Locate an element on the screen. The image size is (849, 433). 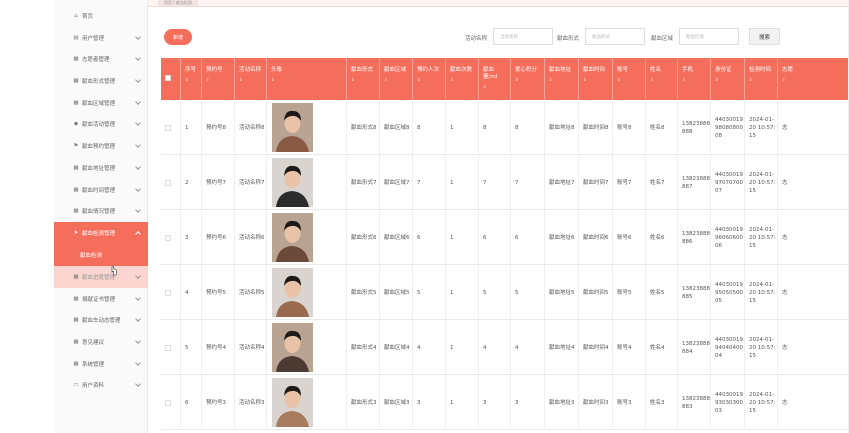
table-cell-addr: 献血地址4 is located at coordinates (562, 347).